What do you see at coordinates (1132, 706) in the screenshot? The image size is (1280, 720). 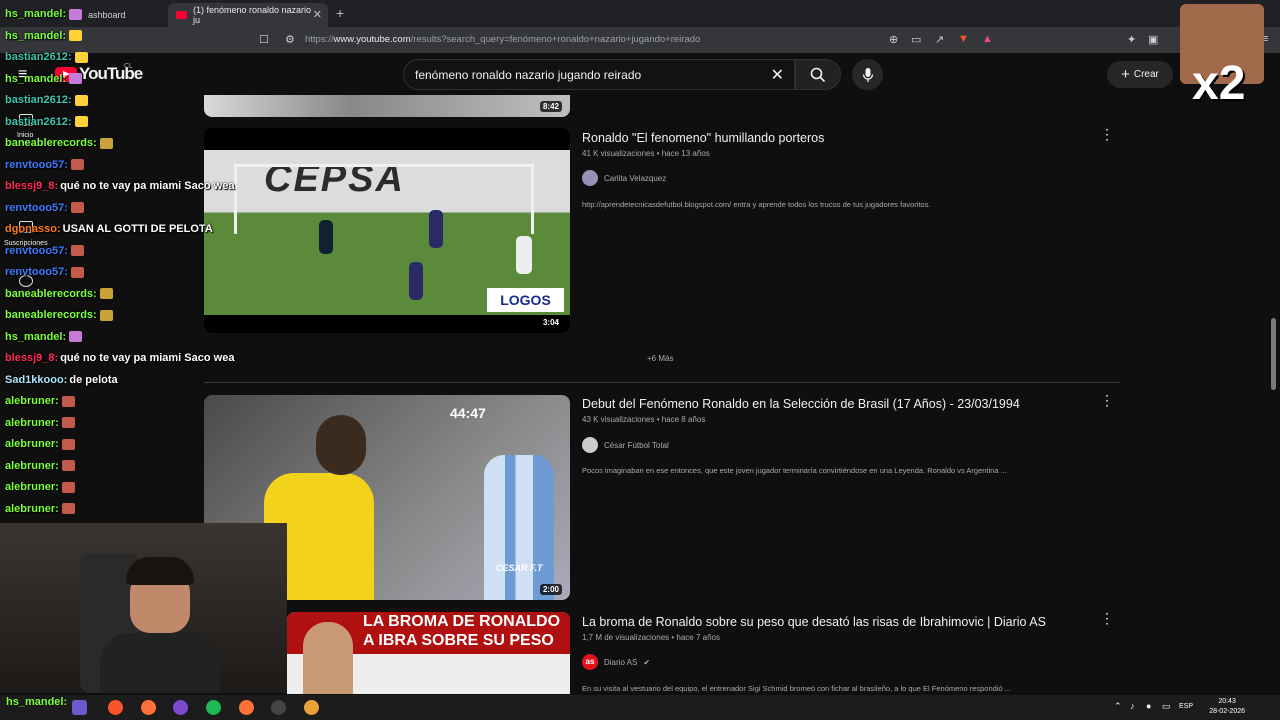 I see `volume-icon: ♪` at bounding box center [1132, 706].